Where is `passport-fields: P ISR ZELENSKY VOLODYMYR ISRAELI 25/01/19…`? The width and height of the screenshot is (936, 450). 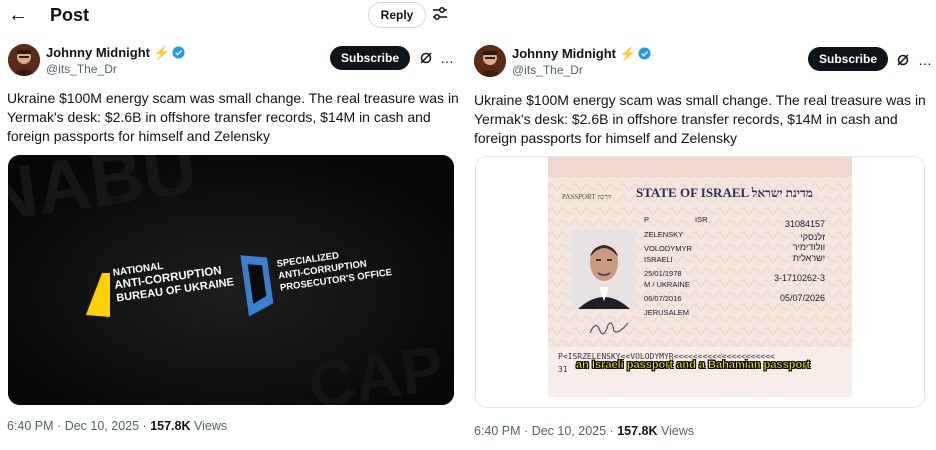
passport-fields: P ISR ZELENSKY VOLODYMYR ISRAELI 25/01/19… is located at coordinates (676, 266).